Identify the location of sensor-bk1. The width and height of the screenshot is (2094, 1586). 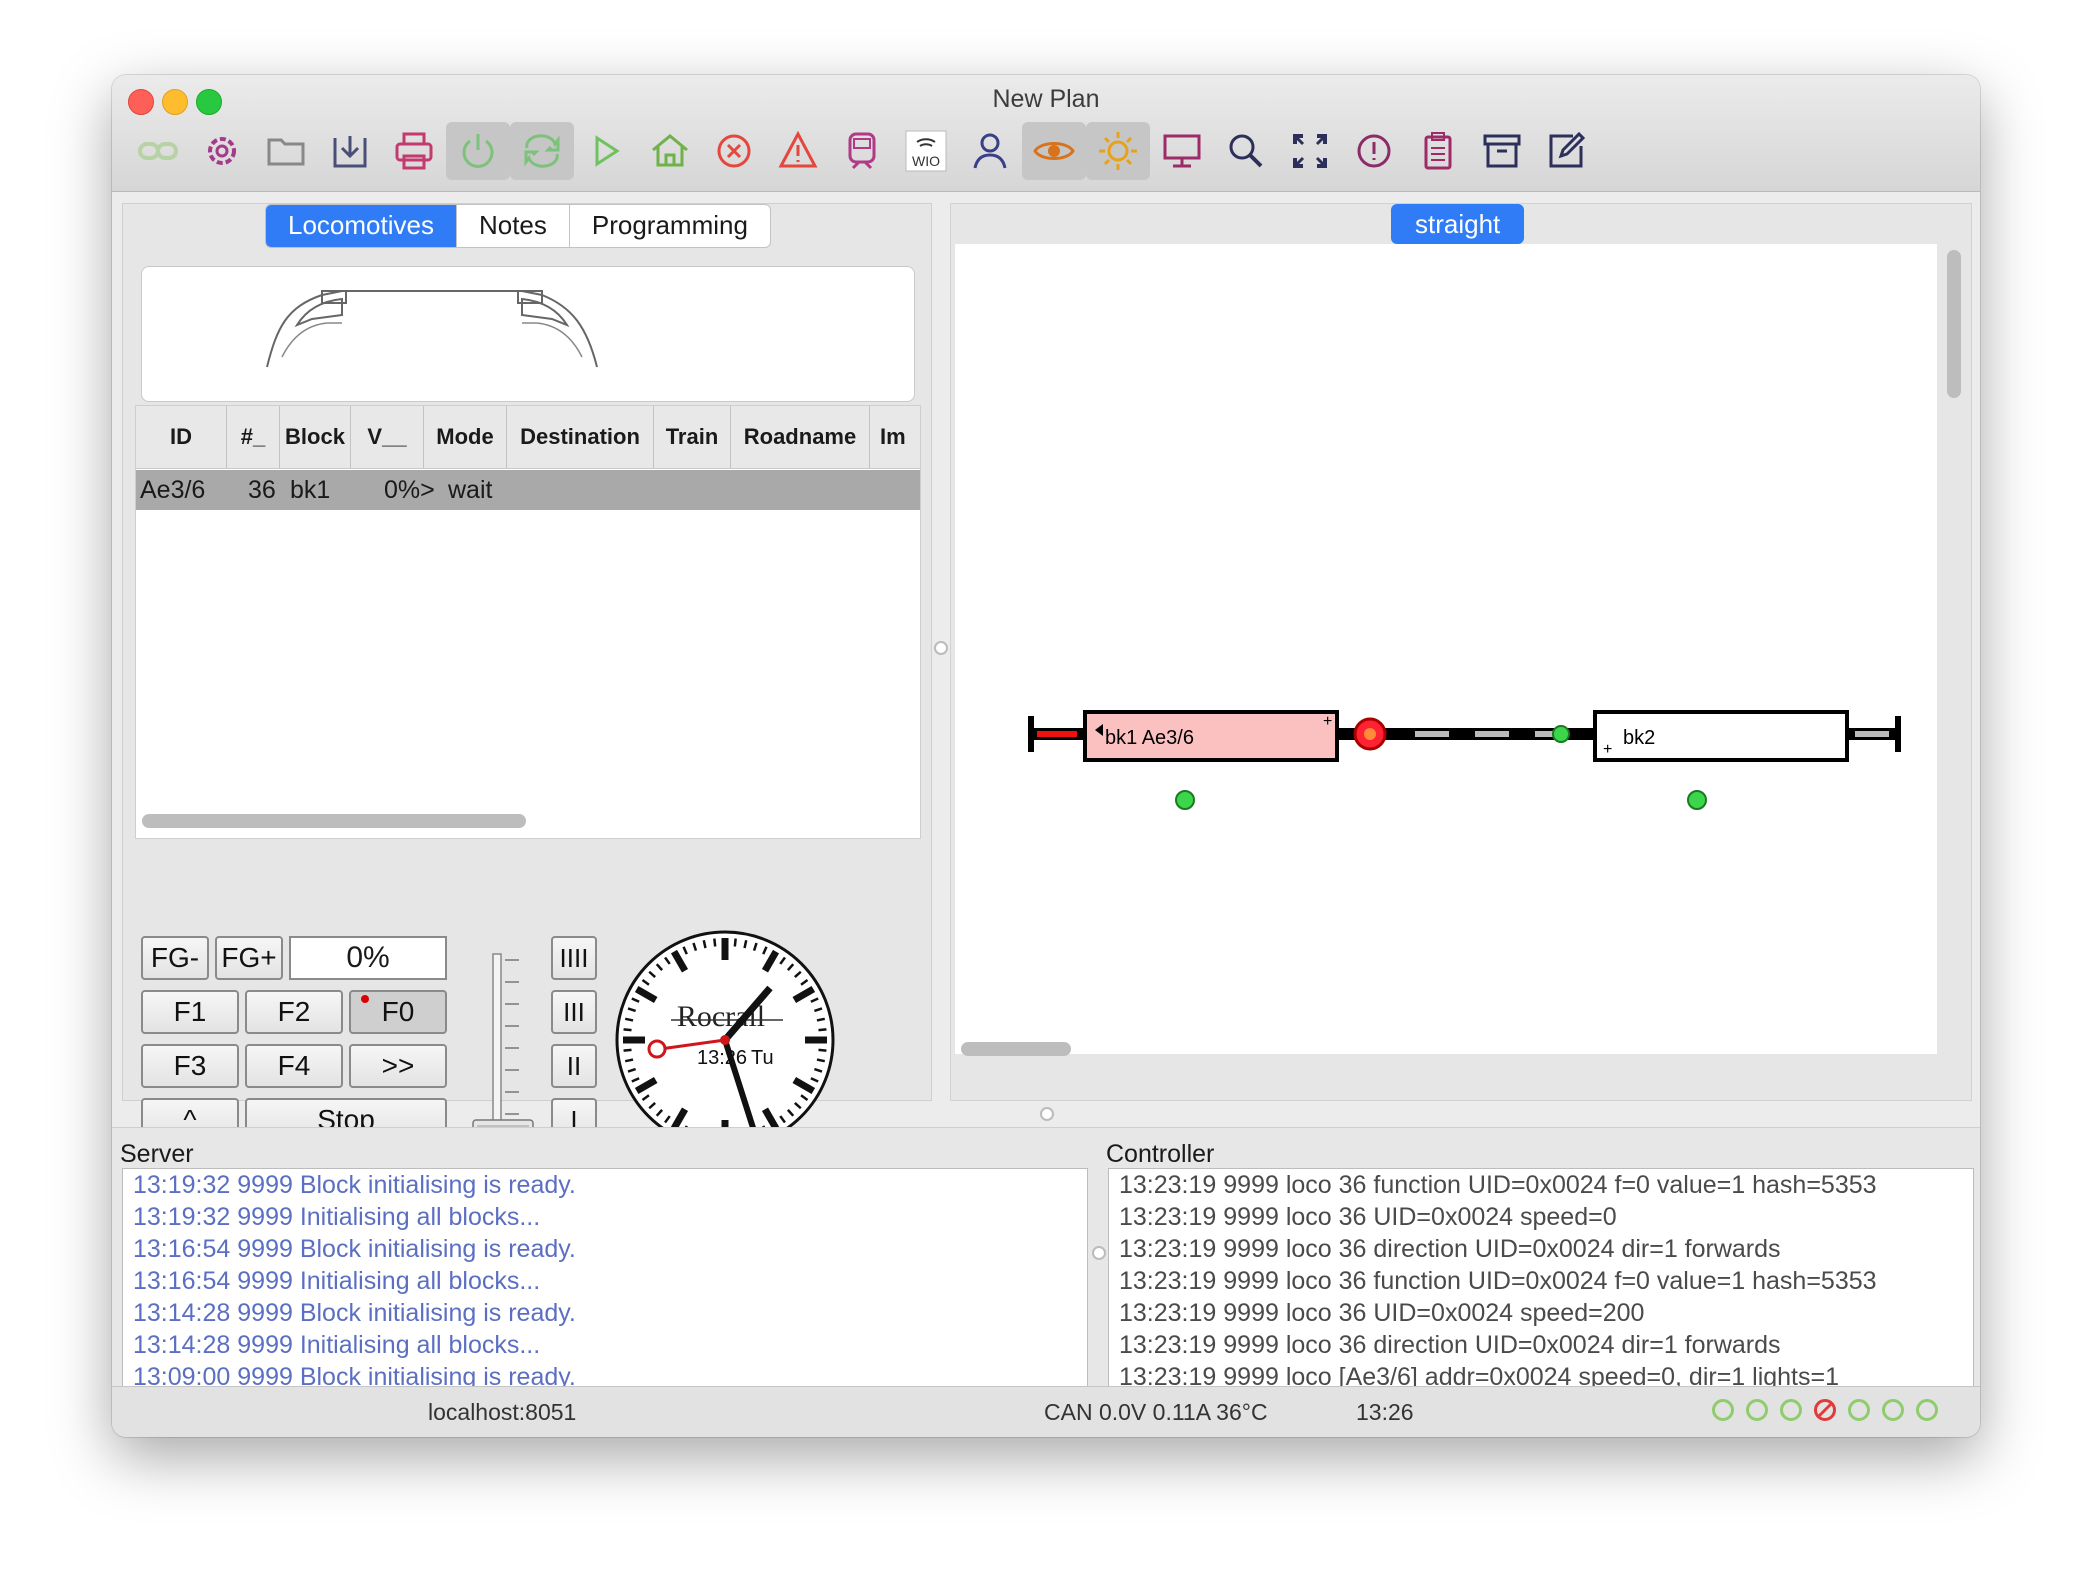
(1185, 800).